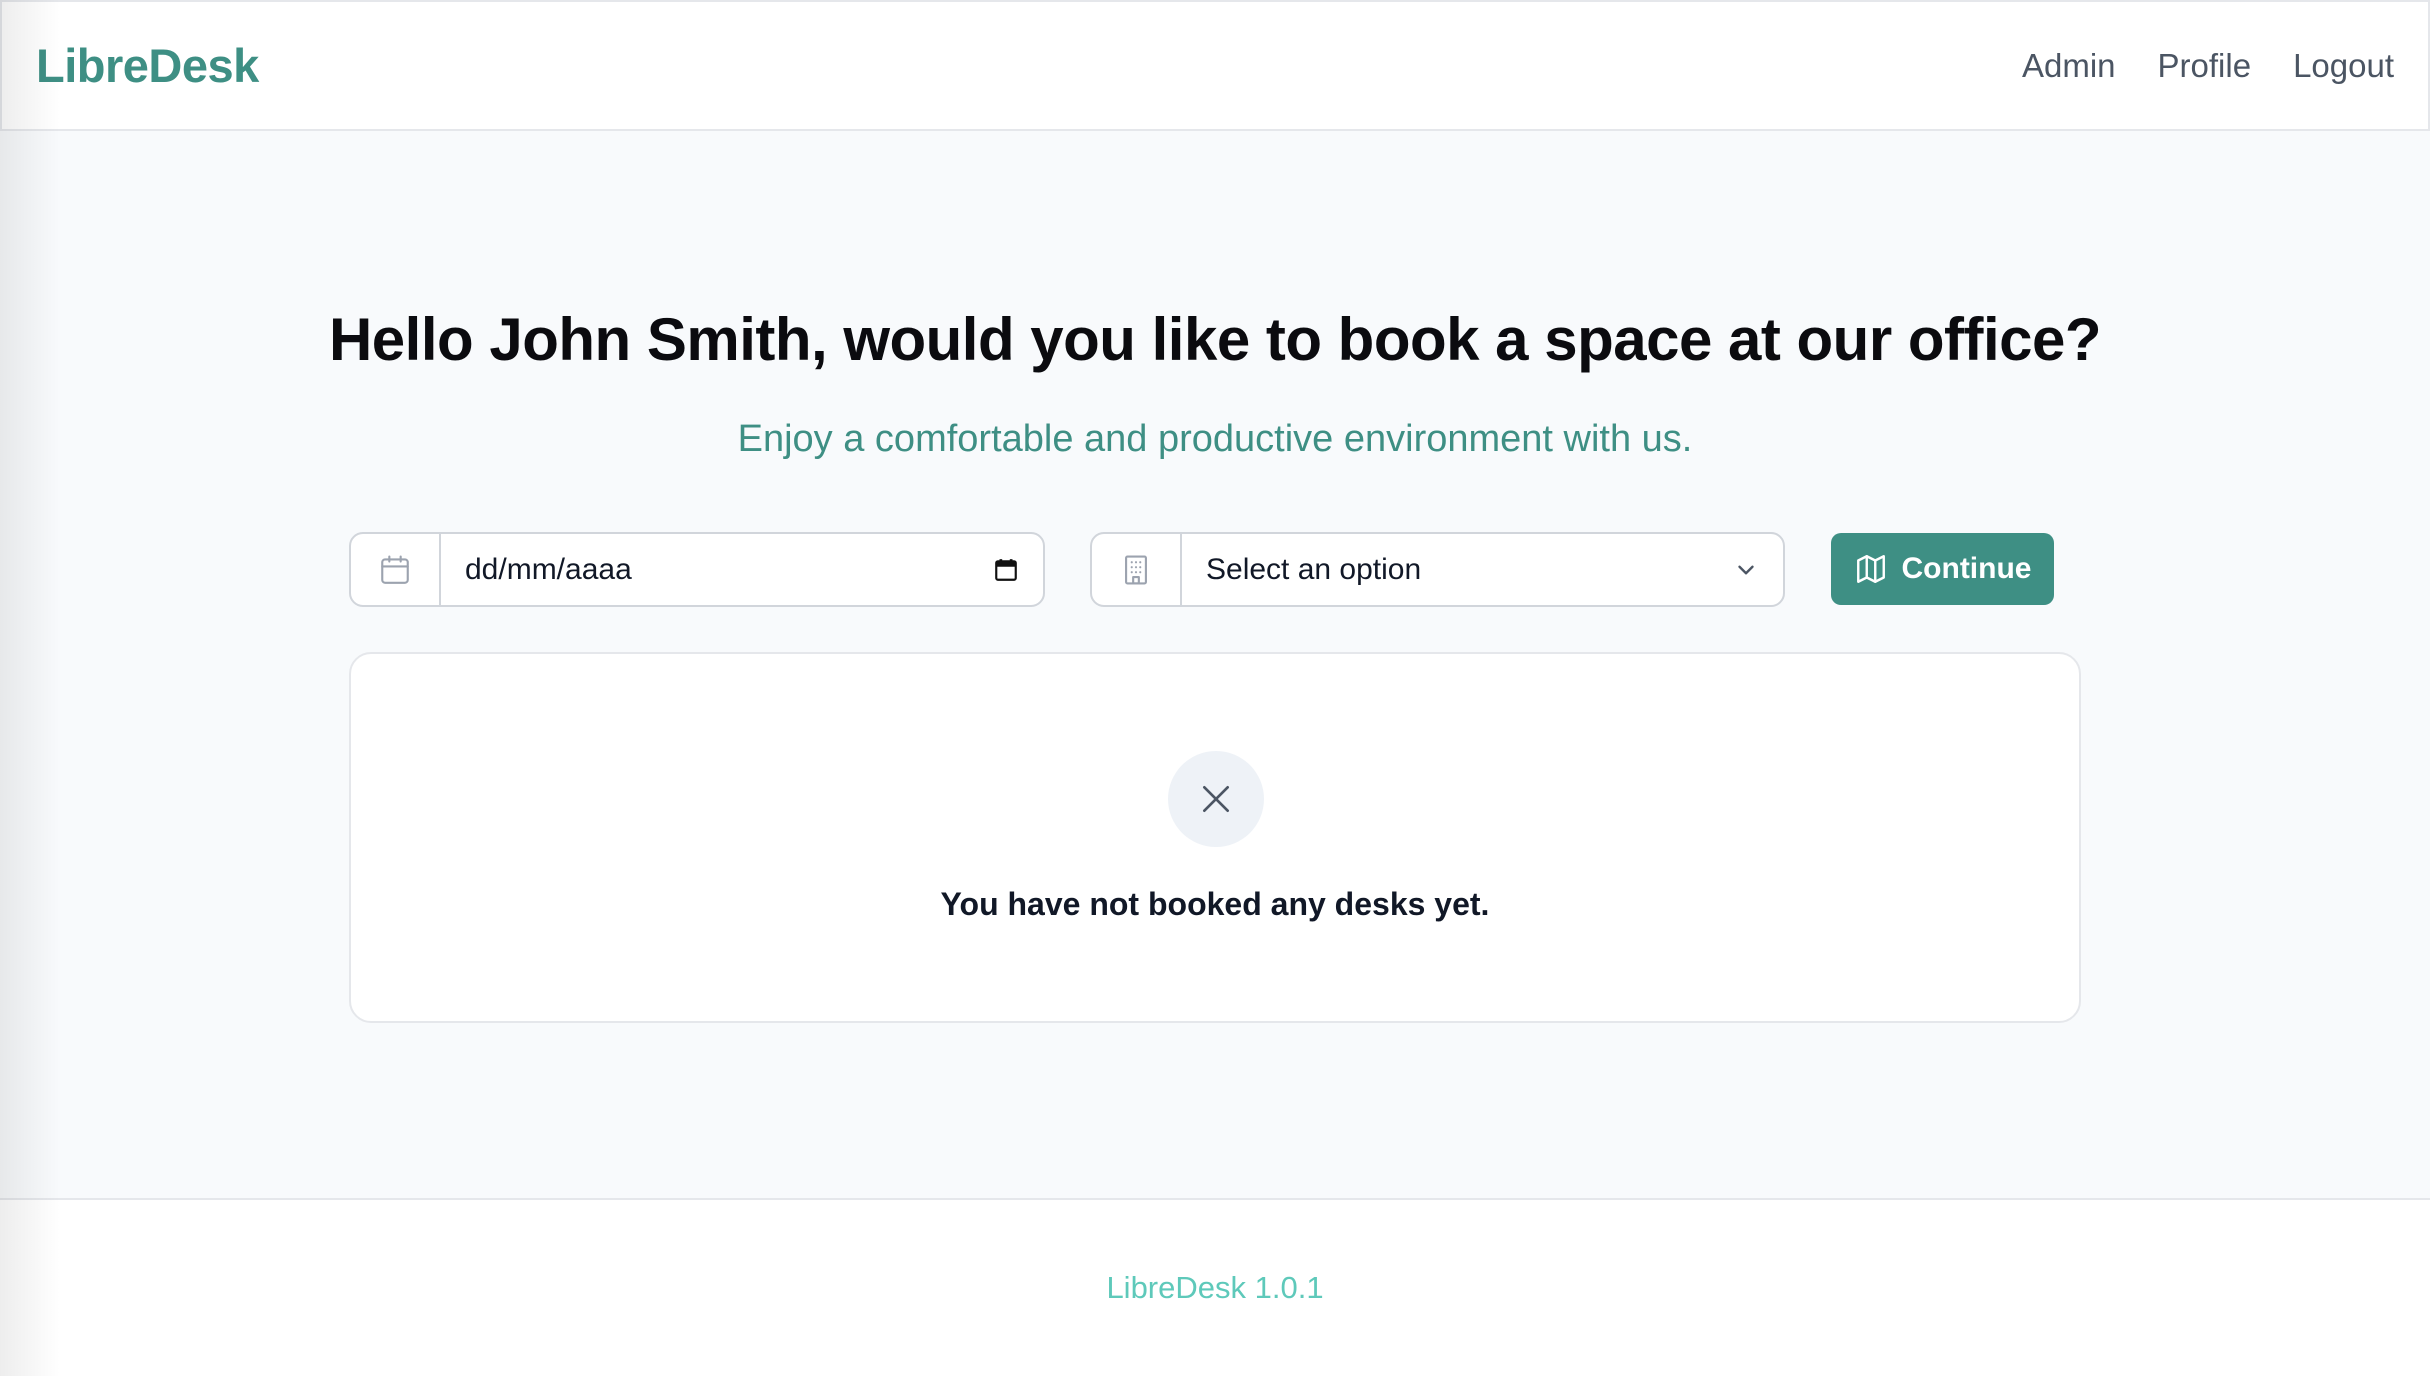 This screenshot has width=2430, height=1376. I want to click on office-select-value-box: Select an option, so click(1482, 570).